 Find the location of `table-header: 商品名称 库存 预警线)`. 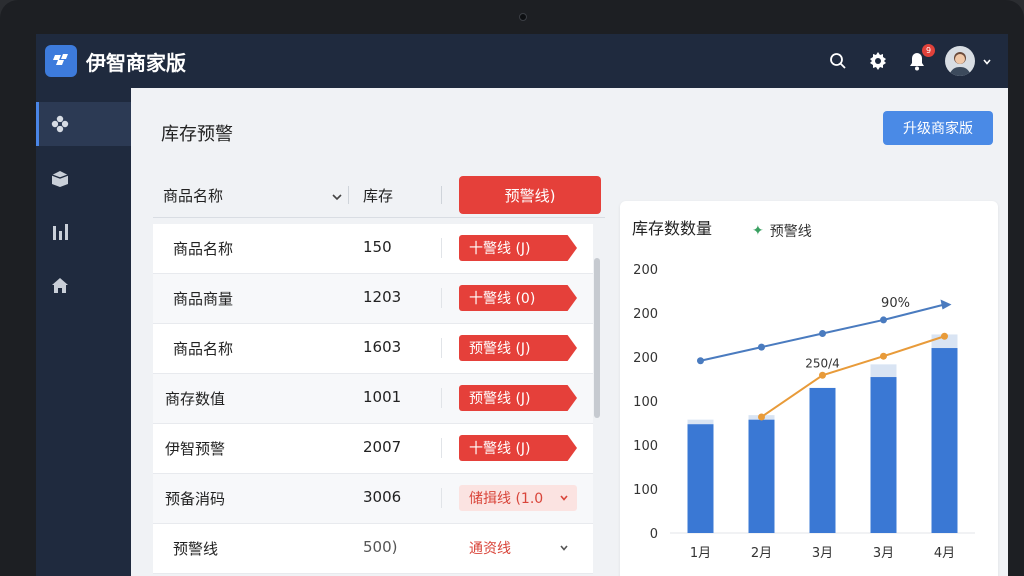

table-header: 商品名称 库存 预警线) is located at coordinates (379, 195).